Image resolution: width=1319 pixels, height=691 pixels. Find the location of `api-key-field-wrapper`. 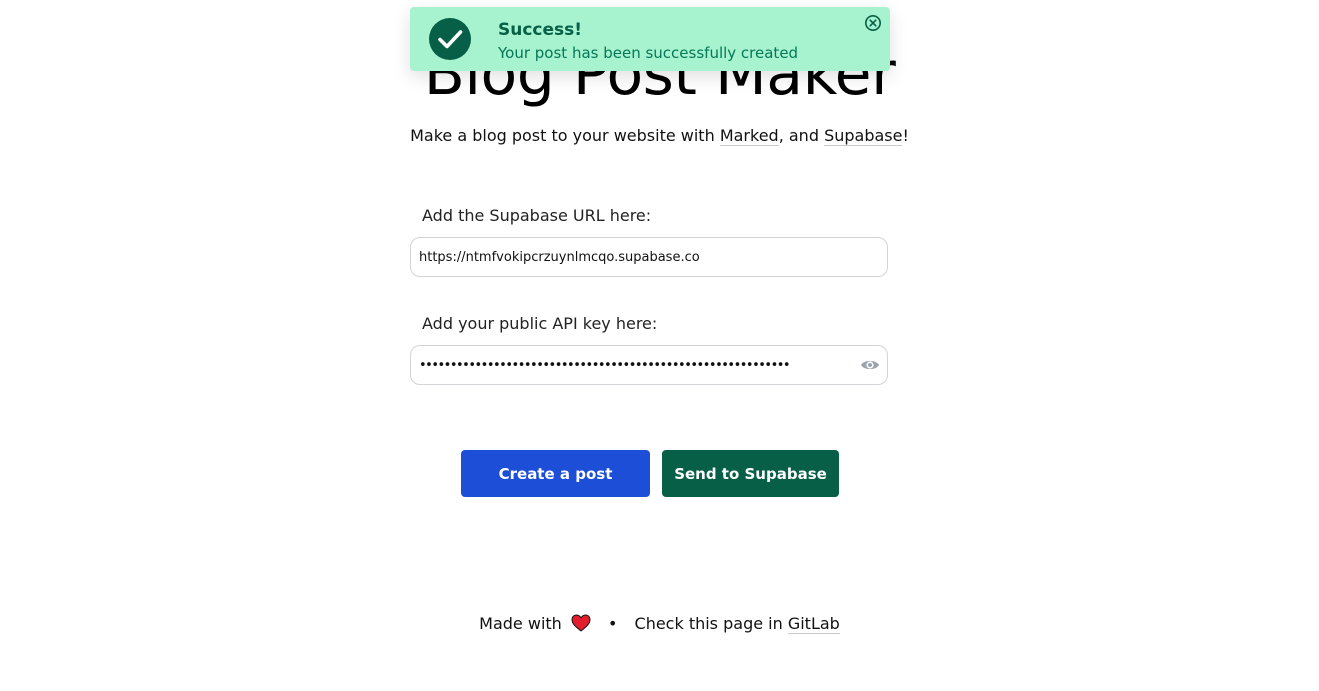

api-key-field-wrapper is located at coordinates (649, 365).